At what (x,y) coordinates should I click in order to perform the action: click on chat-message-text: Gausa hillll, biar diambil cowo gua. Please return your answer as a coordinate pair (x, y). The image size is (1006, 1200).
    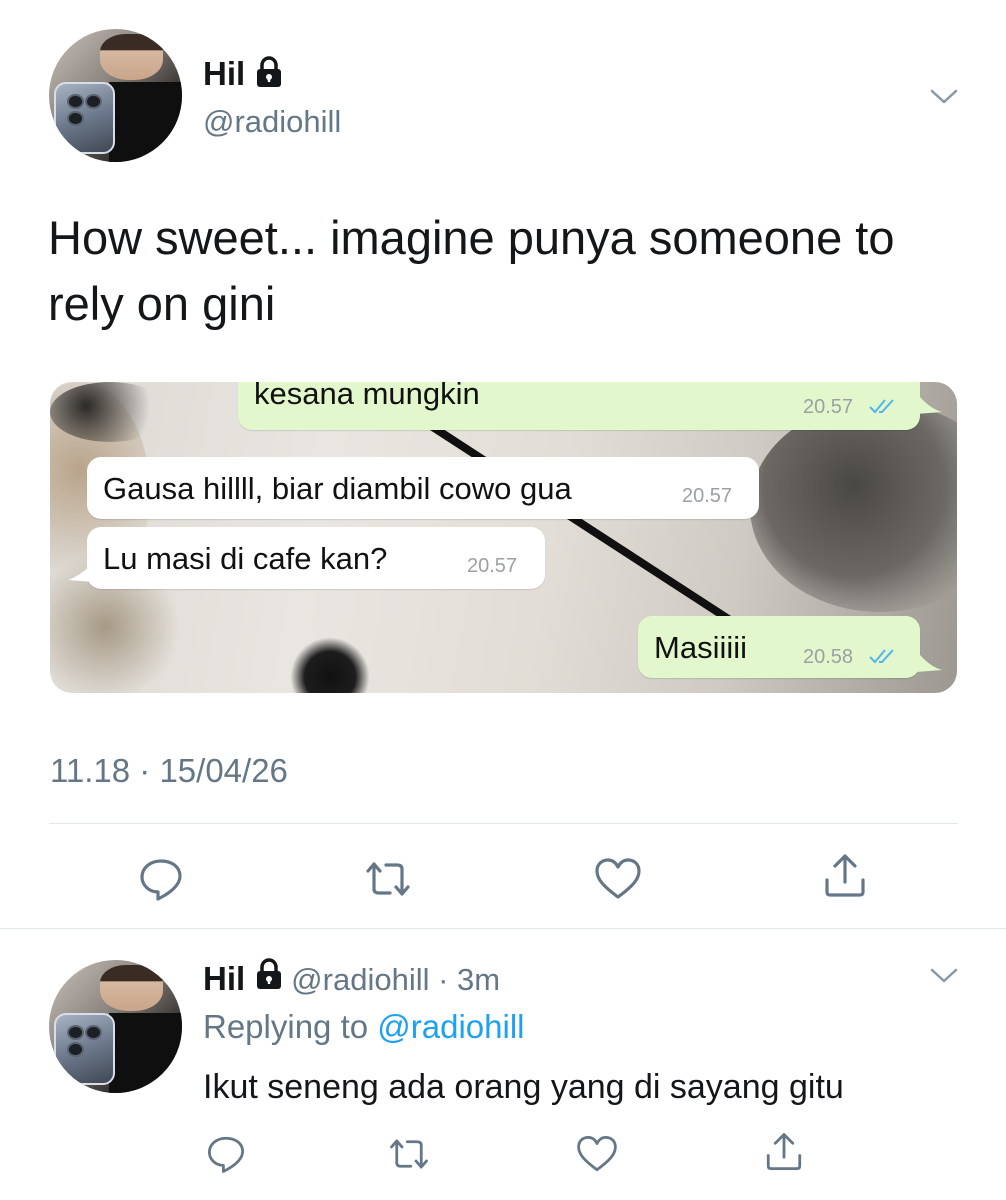
    Looking at the image, I should click on (337, 488).